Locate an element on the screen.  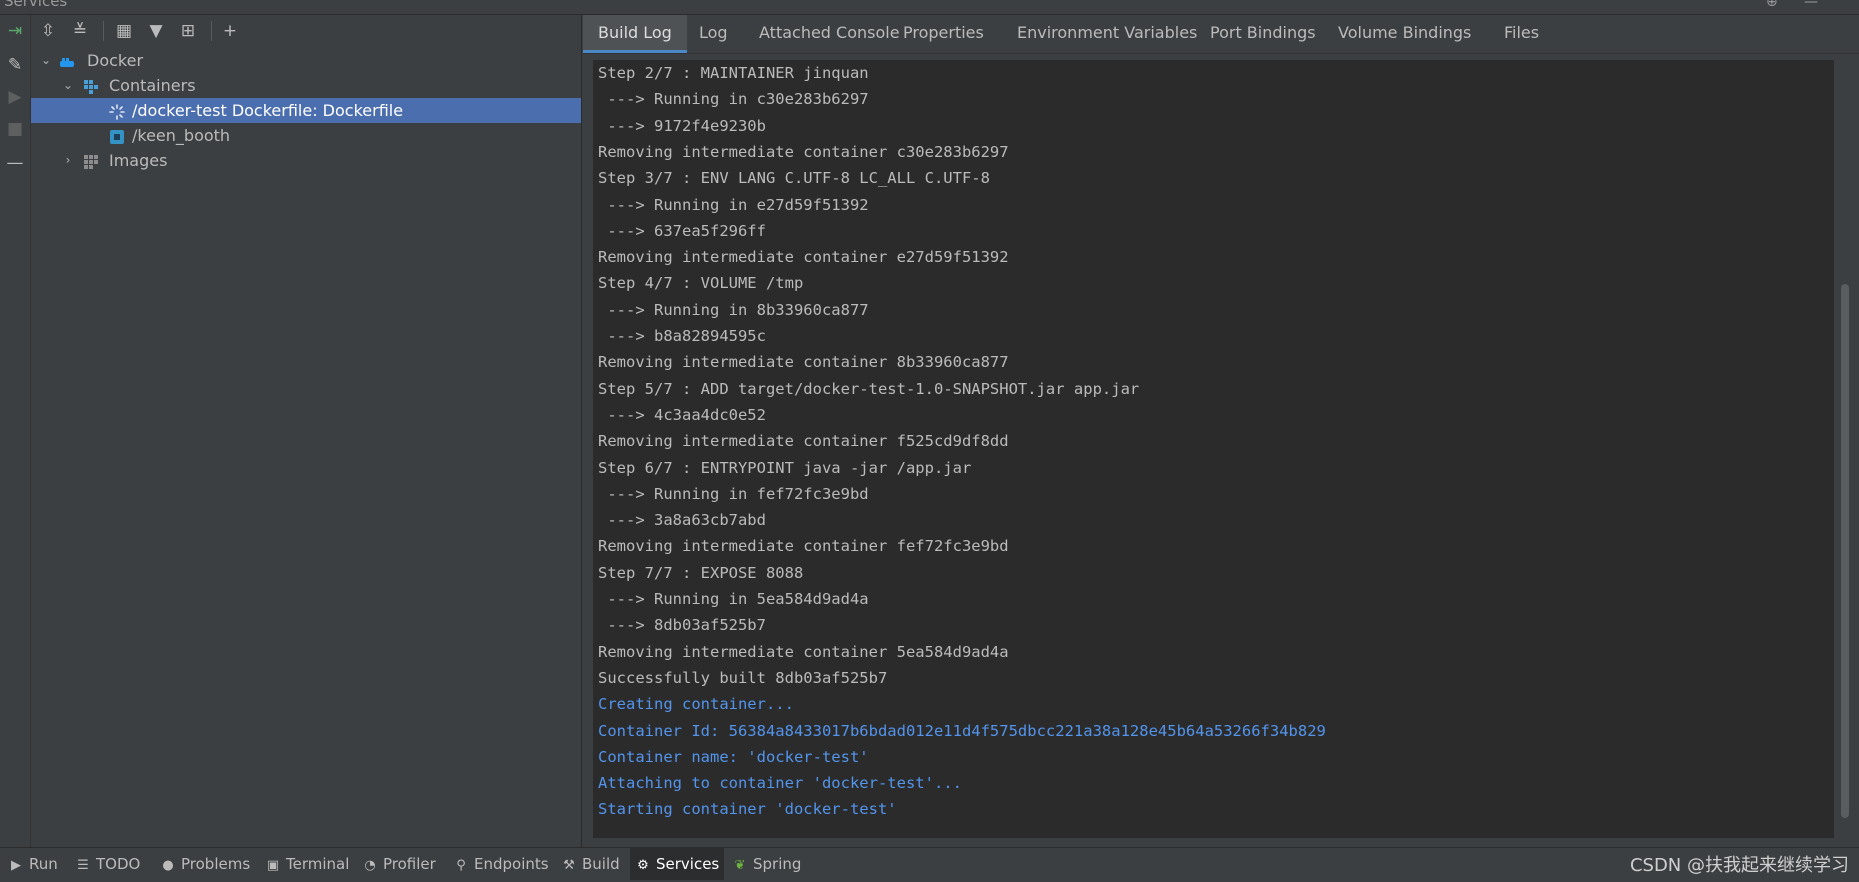
services-icon: ⚙ is located at coordinates (643, 865).